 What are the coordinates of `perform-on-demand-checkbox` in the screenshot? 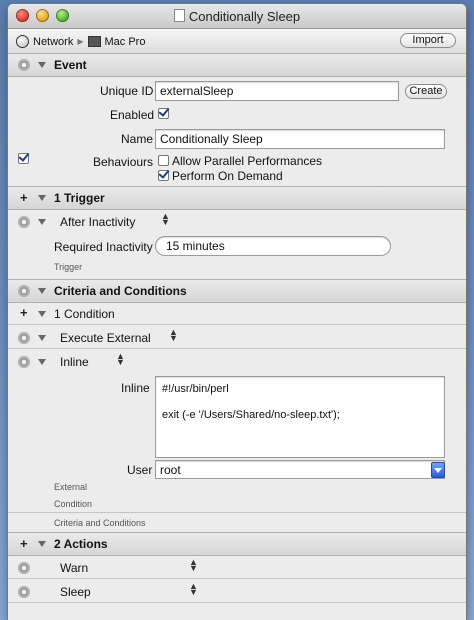 It's located at (163, 175).